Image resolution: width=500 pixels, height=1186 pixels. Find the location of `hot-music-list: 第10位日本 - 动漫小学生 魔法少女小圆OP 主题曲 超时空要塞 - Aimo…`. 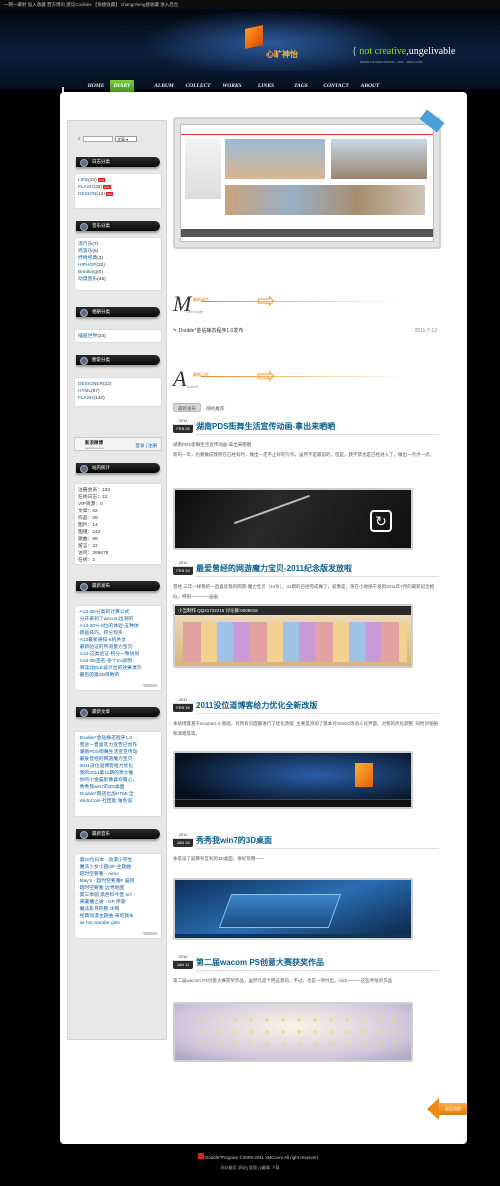

hot-music-list: 第10位日本 - 动漫小学生 魔法少女小圆OP 主题曲 超时空要塞 - Aimo… is located at coordinates (118, 896).